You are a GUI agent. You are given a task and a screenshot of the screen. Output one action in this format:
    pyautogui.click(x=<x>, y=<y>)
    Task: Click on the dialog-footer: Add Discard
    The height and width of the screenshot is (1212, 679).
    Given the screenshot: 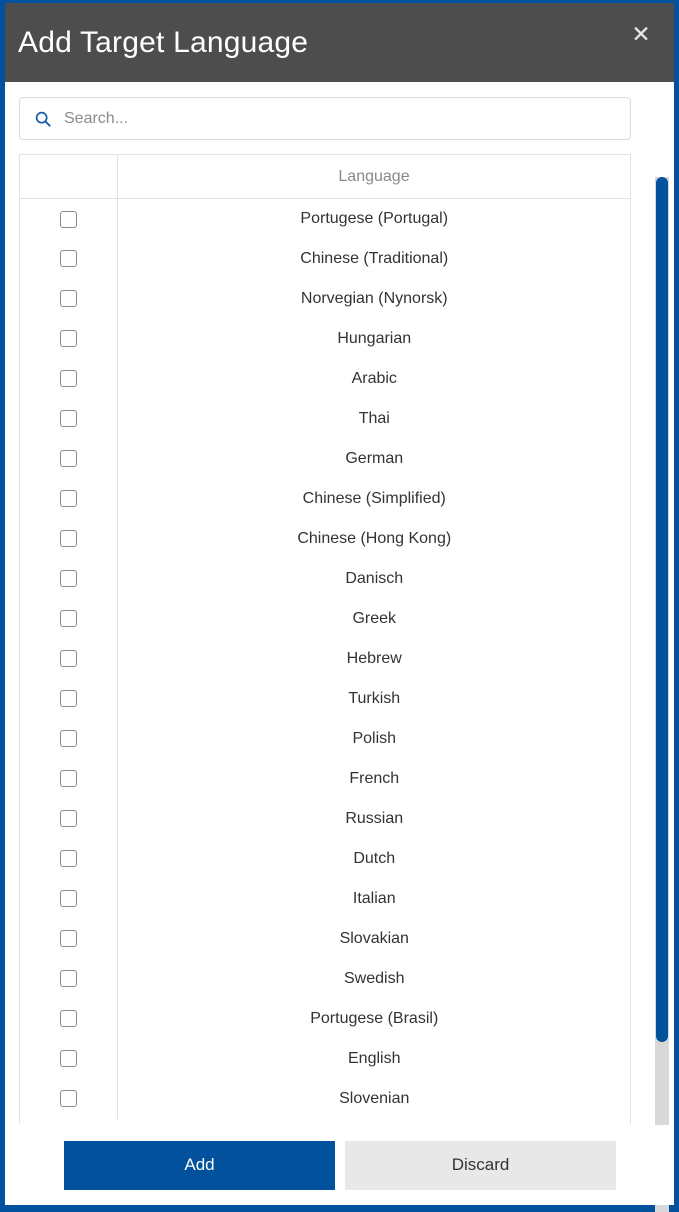 What is the action you would take?
    pyautogui.click(x=339, y=1165)
    